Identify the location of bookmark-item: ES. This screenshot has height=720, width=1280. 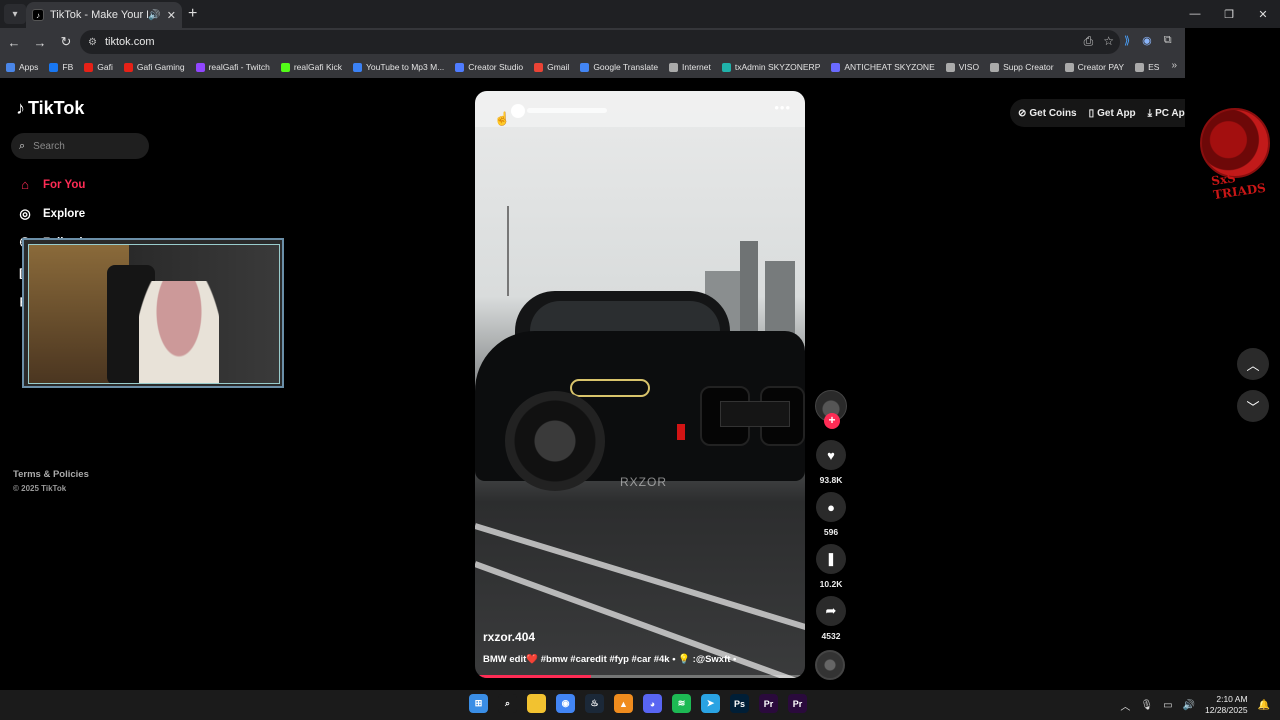
(1147, 67).